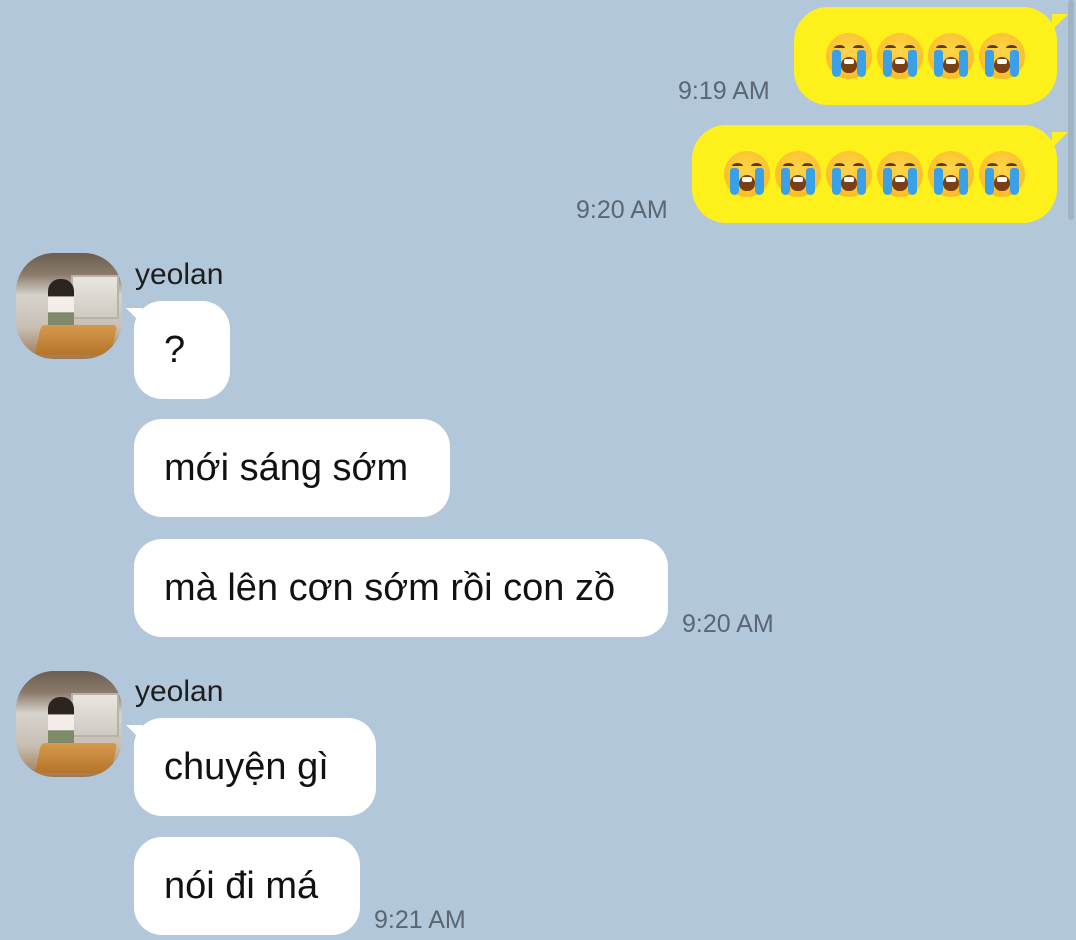 The height and width of the screenshot is (940, 1076). I want to click on message-text: ?, so click(175, 349).